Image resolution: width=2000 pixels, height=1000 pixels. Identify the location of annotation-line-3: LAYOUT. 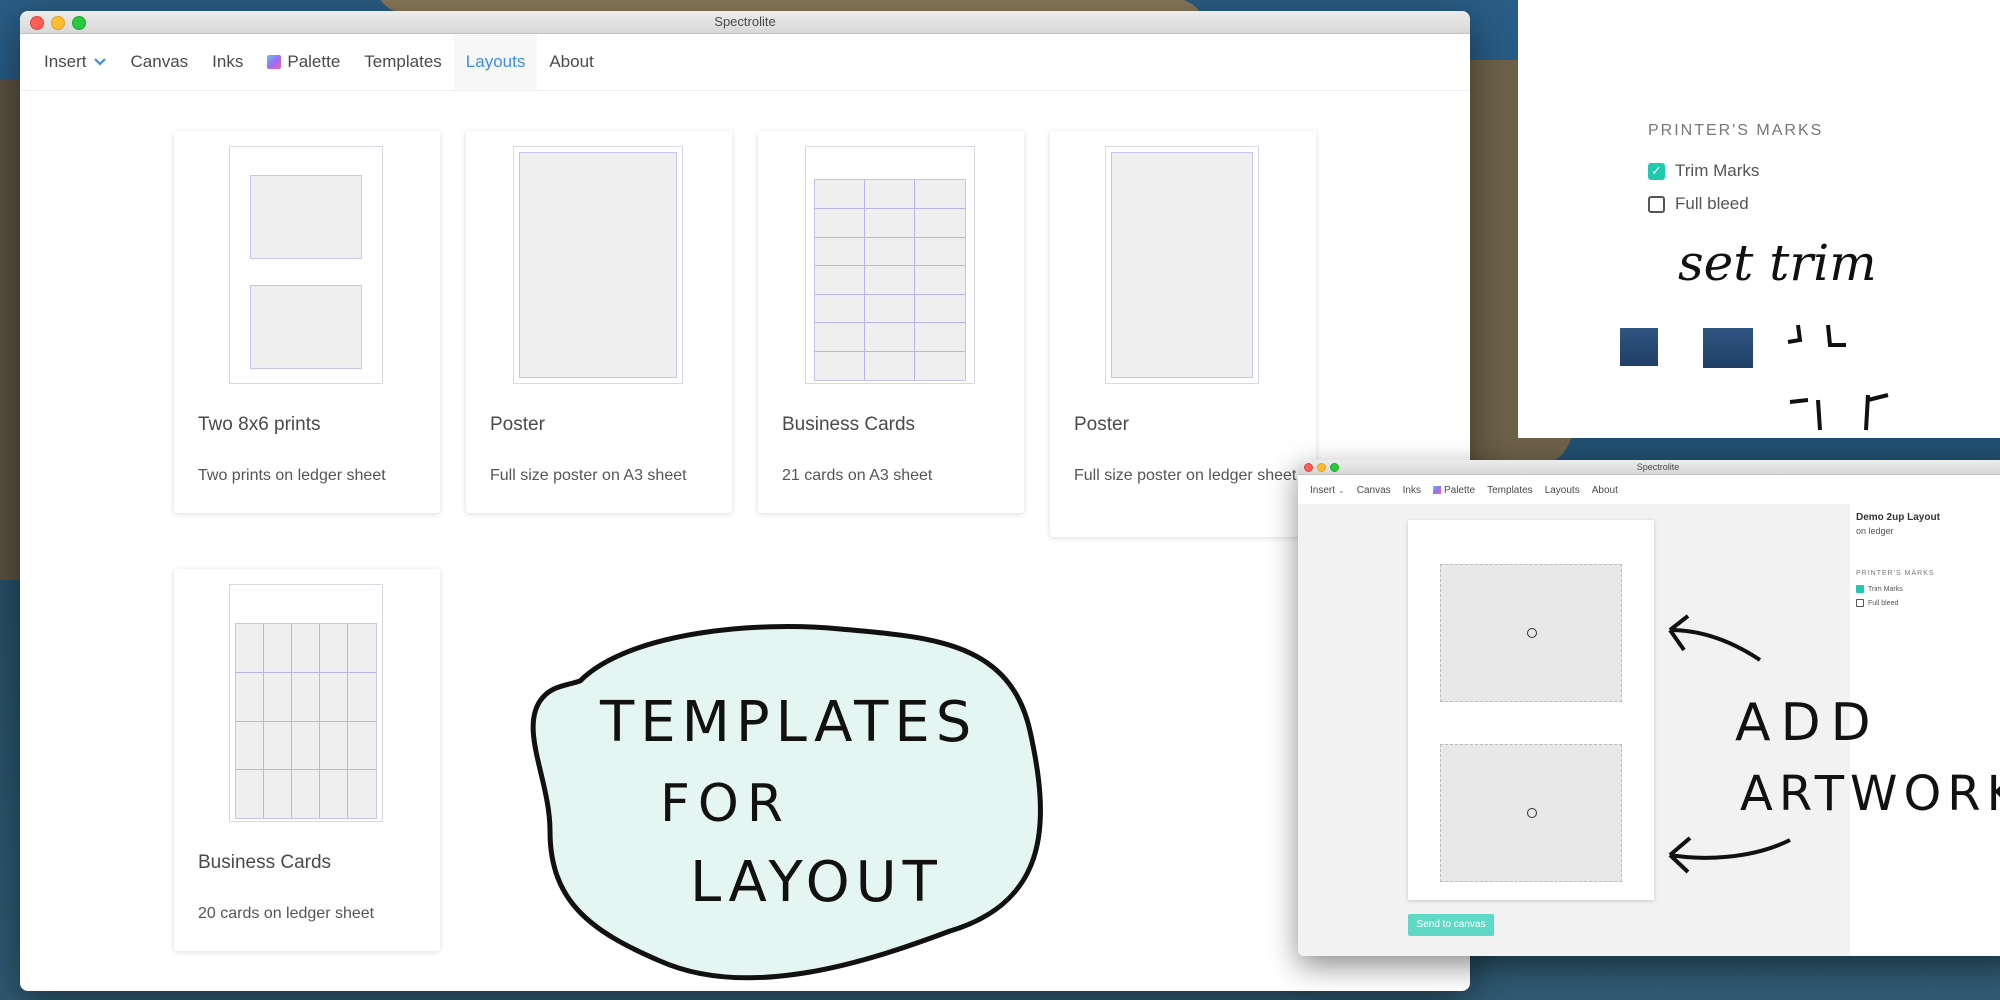
(816, 882).